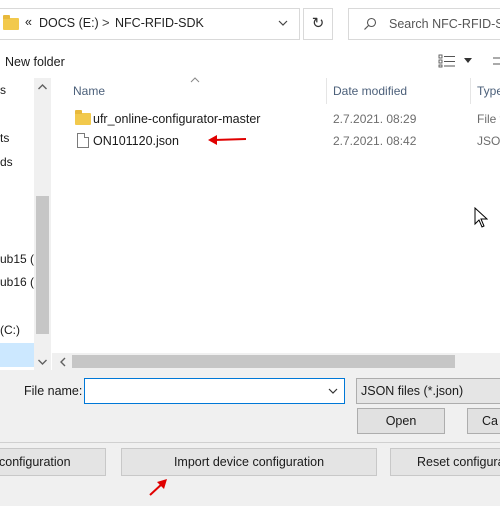 Image resolution: width=500 pixels, height=506 pixels. I want to click on nav-item: ts, so click(4, 138).